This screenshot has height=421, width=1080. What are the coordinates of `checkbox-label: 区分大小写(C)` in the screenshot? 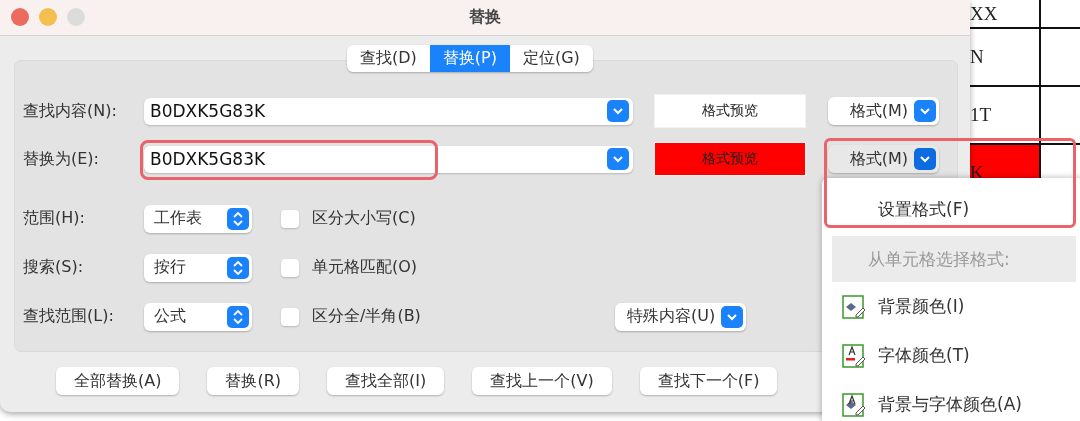 It's located at (364, 218).